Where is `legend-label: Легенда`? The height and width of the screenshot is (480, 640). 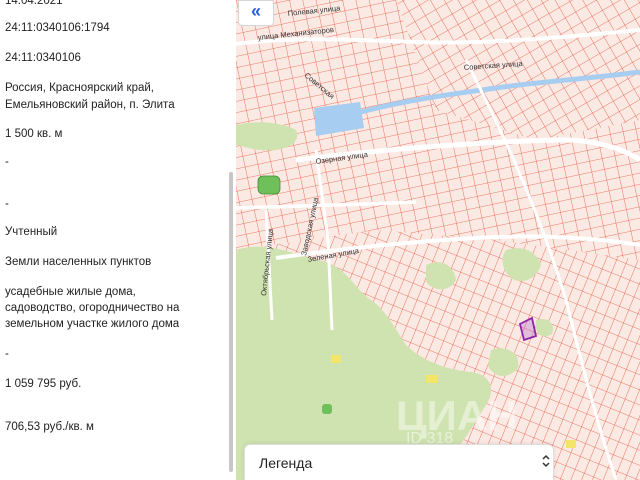 legend-label: Легенда is located at coordinates (286, 463).